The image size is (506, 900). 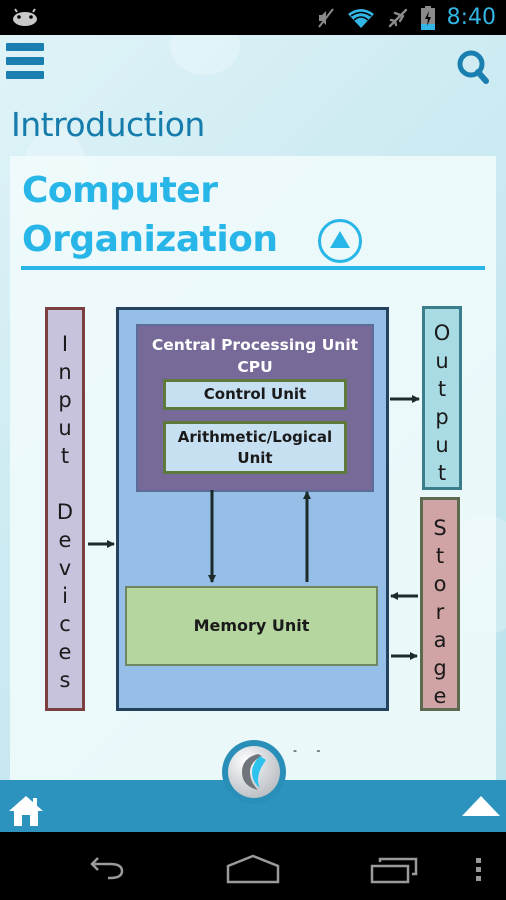 What do you see at coordinates (251, 626) in the screenshot?
I see `memory-unit-box: Memory Unit` at bounding box center [251, 626].